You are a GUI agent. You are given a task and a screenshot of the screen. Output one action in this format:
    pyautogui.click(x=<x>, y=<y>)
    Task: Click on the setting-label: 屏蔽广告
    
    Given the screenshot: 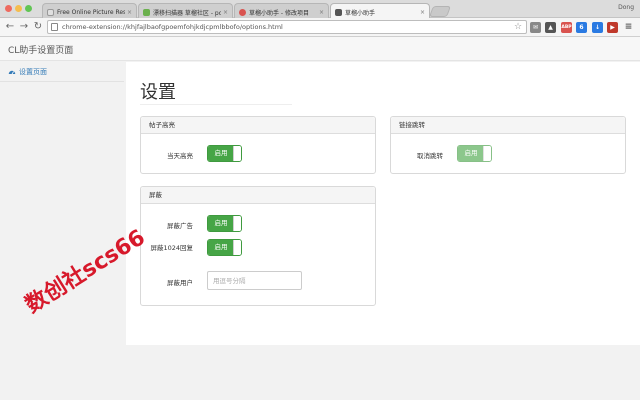 What is the action you would take?
    pyautogui.click(x=180, y=226)
    